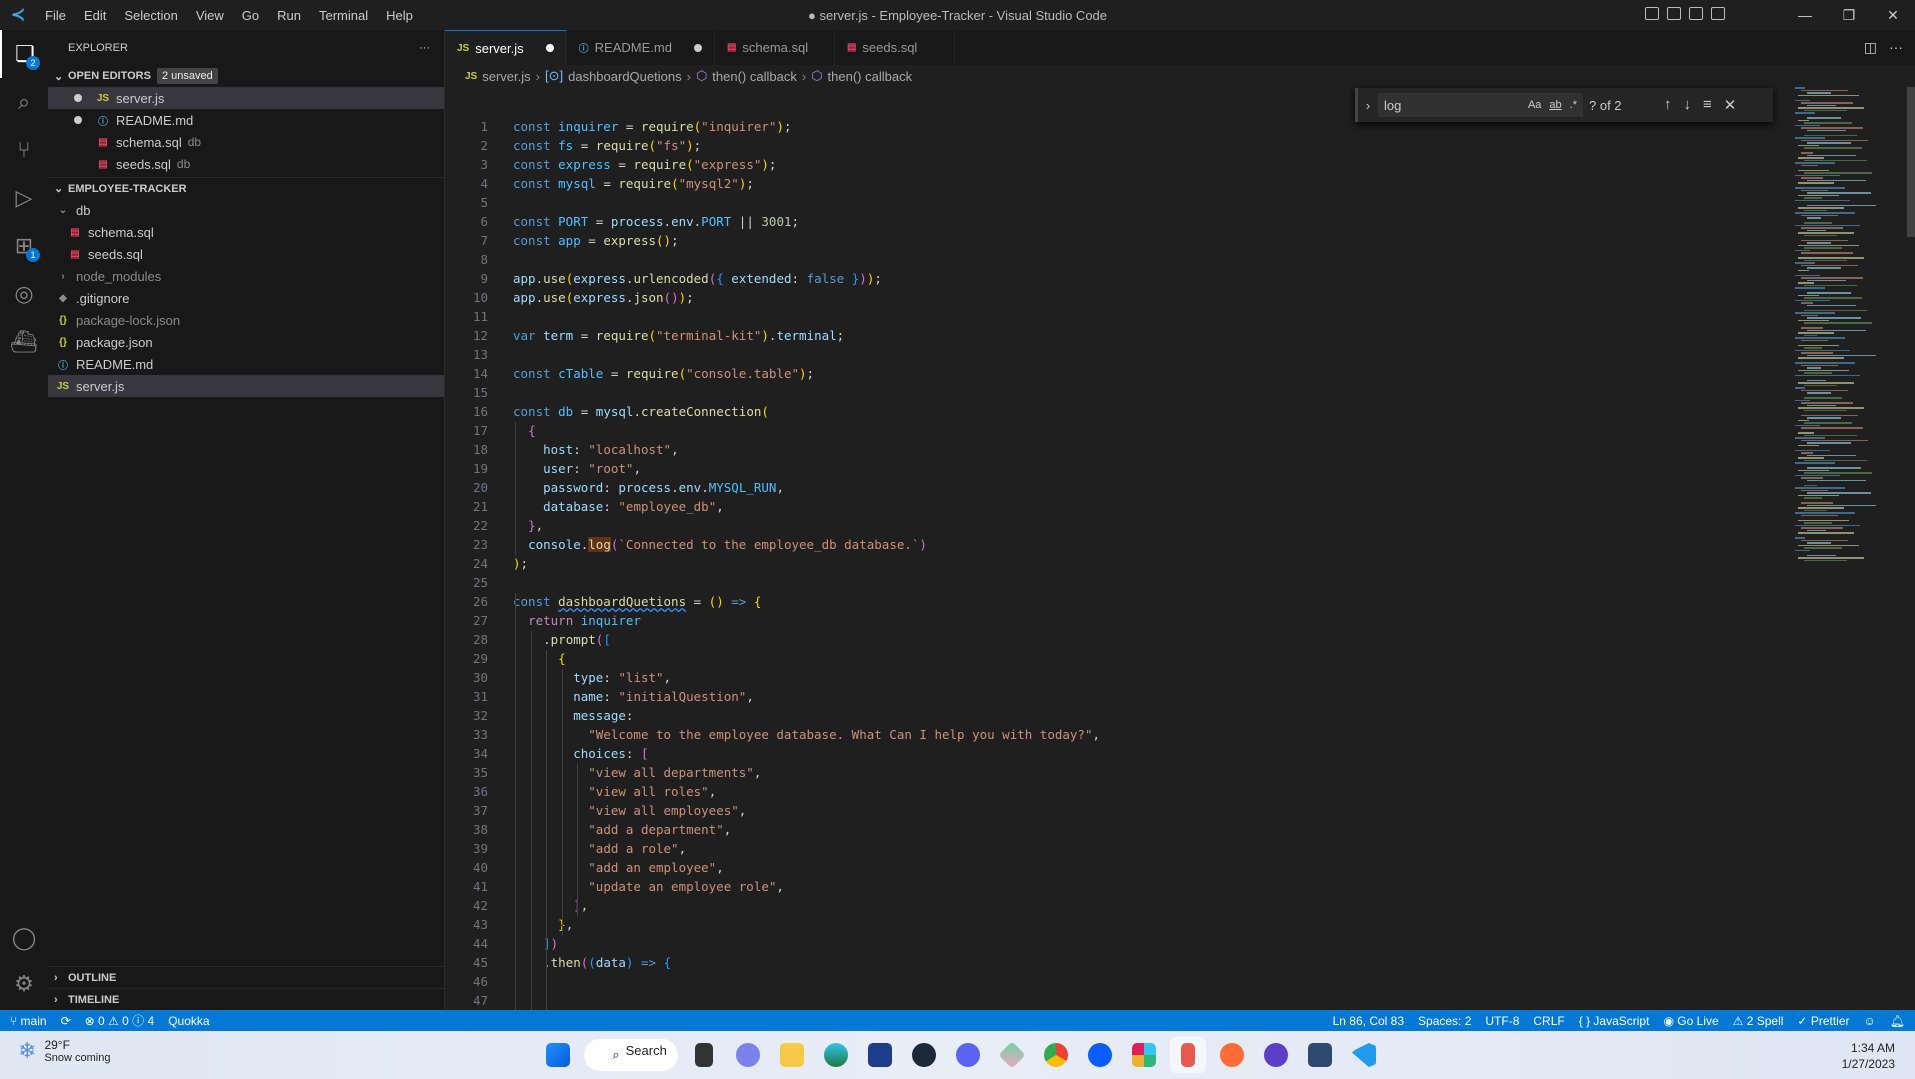 This screenshot has height=1079, width=1915. What do you see at coordinates (1674, 13) in the screenshot?
I see `toggle-panel-icon` at bounding box center [1674, 13].